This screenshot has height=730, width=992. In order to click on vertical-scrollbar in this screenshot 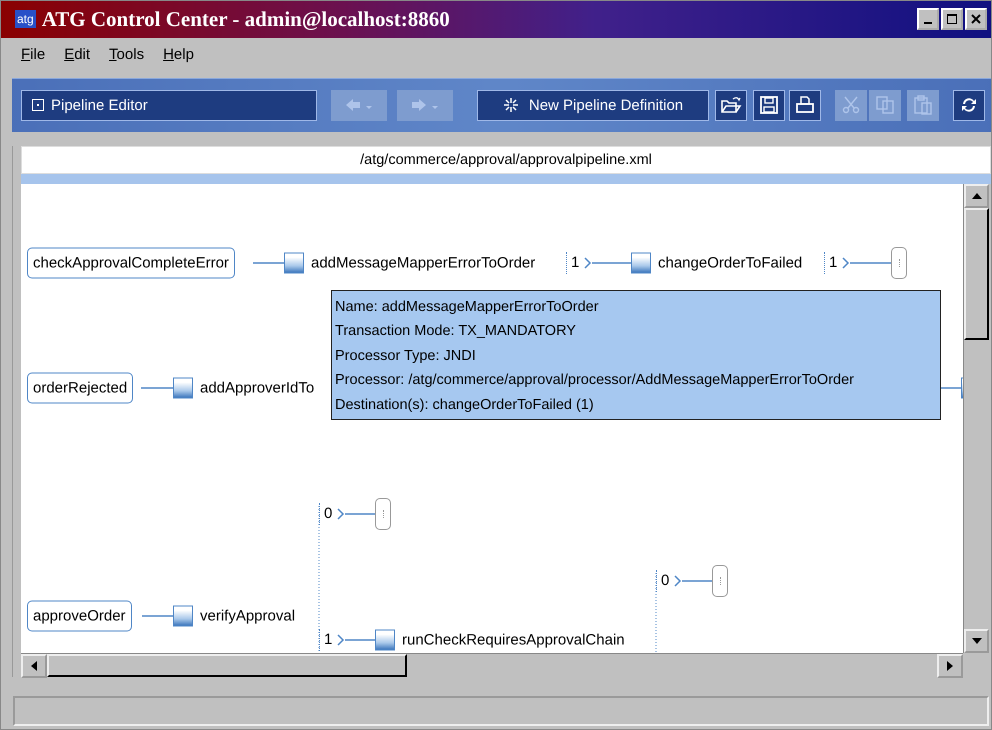, I will do `click(976, 418)`.